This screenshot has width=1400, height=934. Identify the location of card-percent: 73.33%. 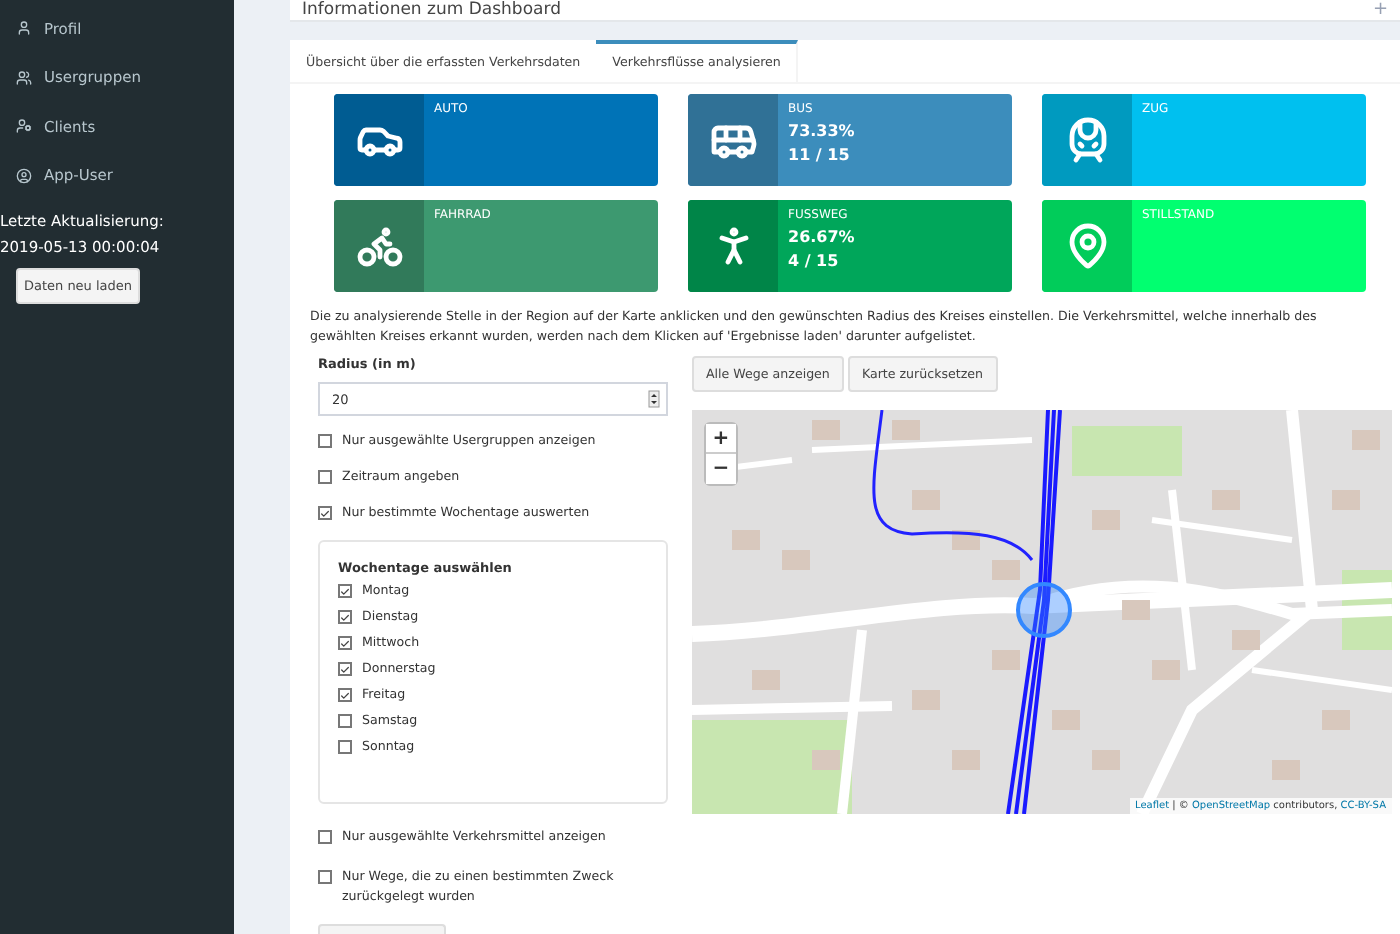
(821, 131).